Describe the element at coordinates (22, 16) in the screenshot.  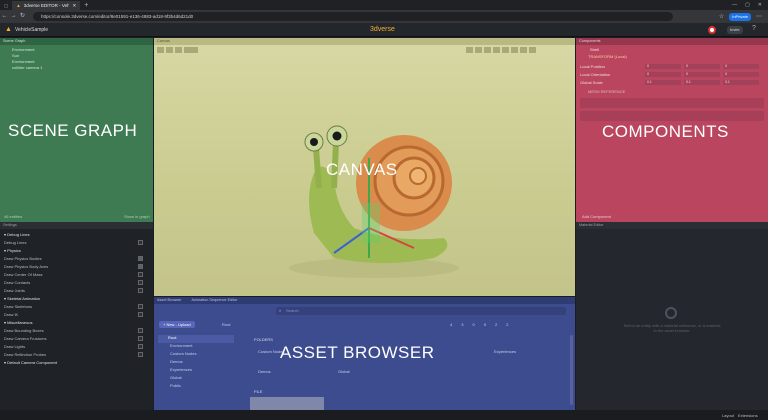
I see `reload-icon: ↻` at that location.